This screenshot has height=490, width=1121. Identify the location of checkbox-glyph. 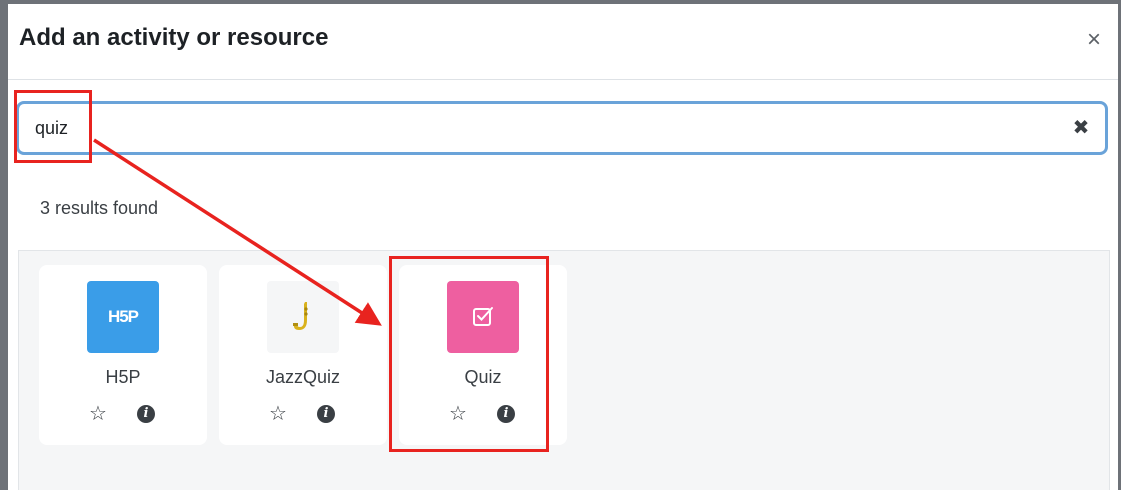
(483, 316).